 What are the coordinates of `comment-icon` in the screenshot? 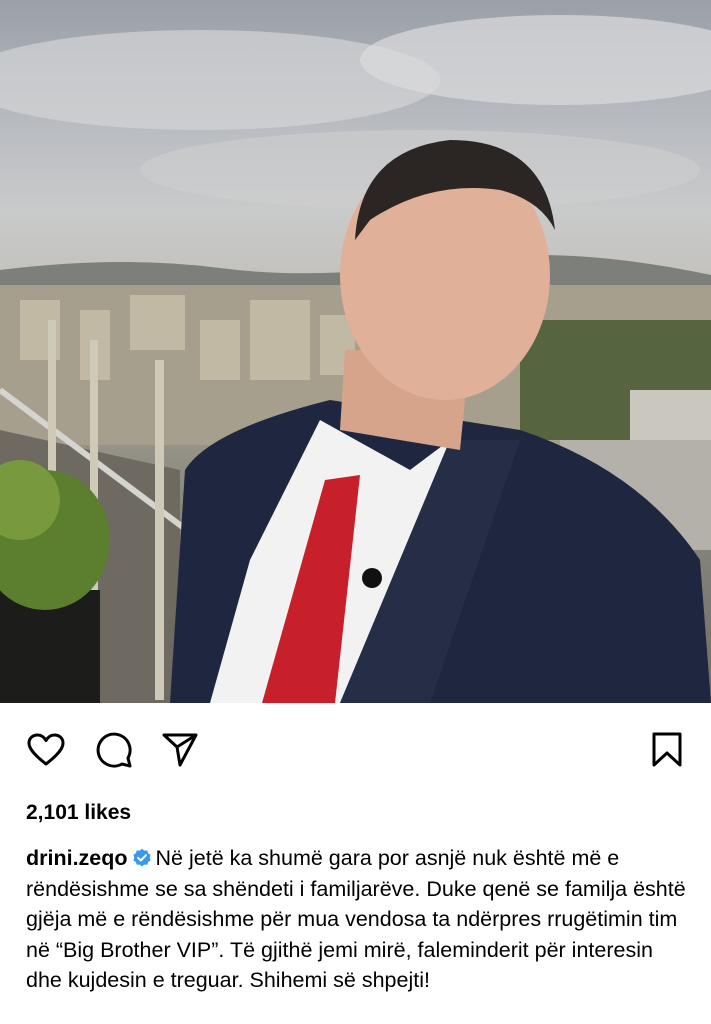 It's located at (114, 750).